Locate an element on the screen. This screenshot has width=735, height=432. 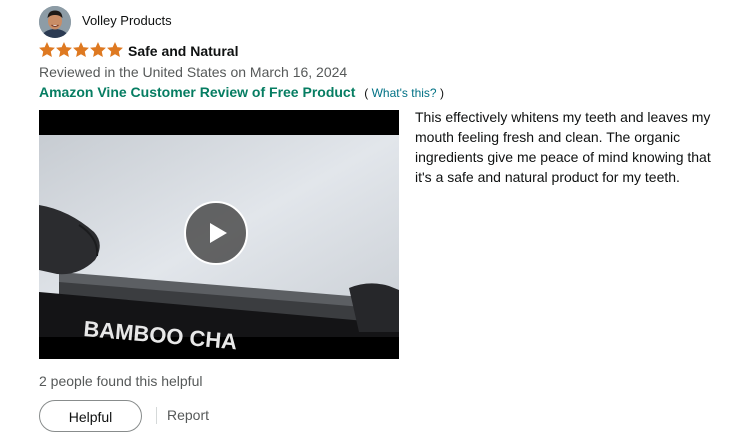
vine-open-paren: ( is located at coordinates (366, 93).